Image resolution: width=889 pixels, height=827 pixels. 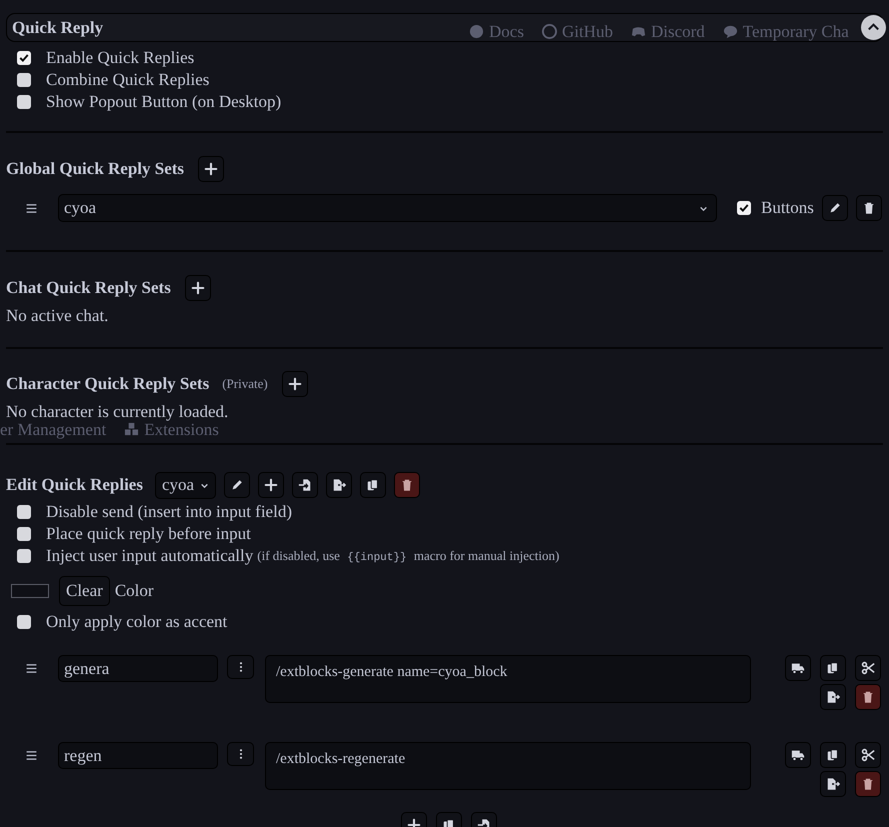 What do you see at coordinates (74, 485) in the screenshot?
I see `section-title: Edit Quick Replies` at bounding box center [74, 485].